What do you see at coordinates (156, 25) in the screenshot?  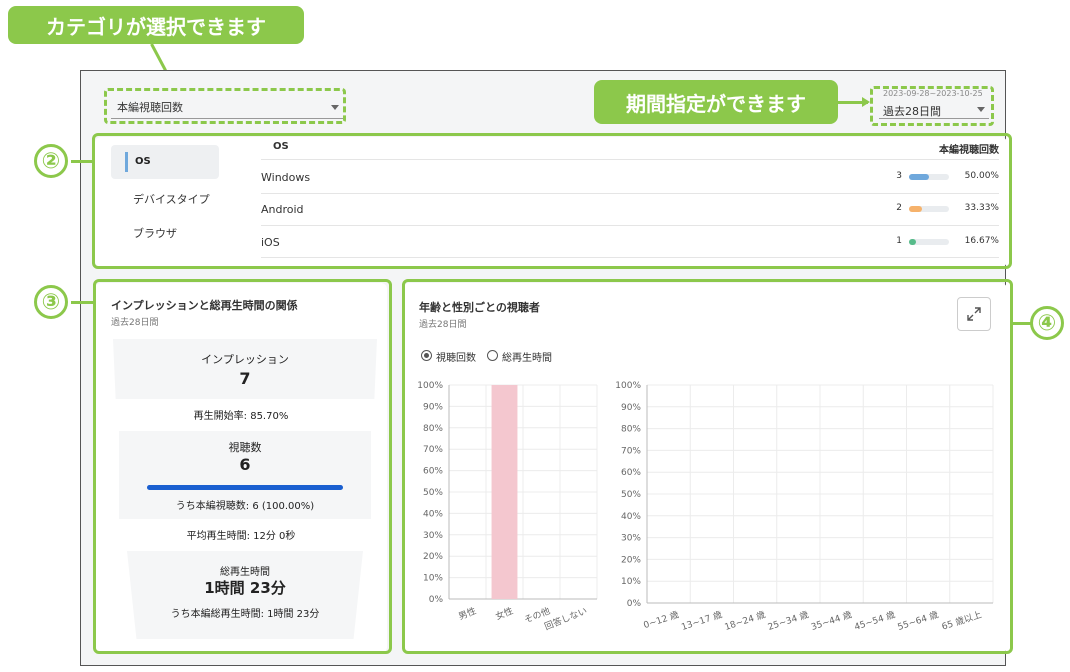 I see `category-callout: カテゴリが選択できます` at bounding box center [156, 25].